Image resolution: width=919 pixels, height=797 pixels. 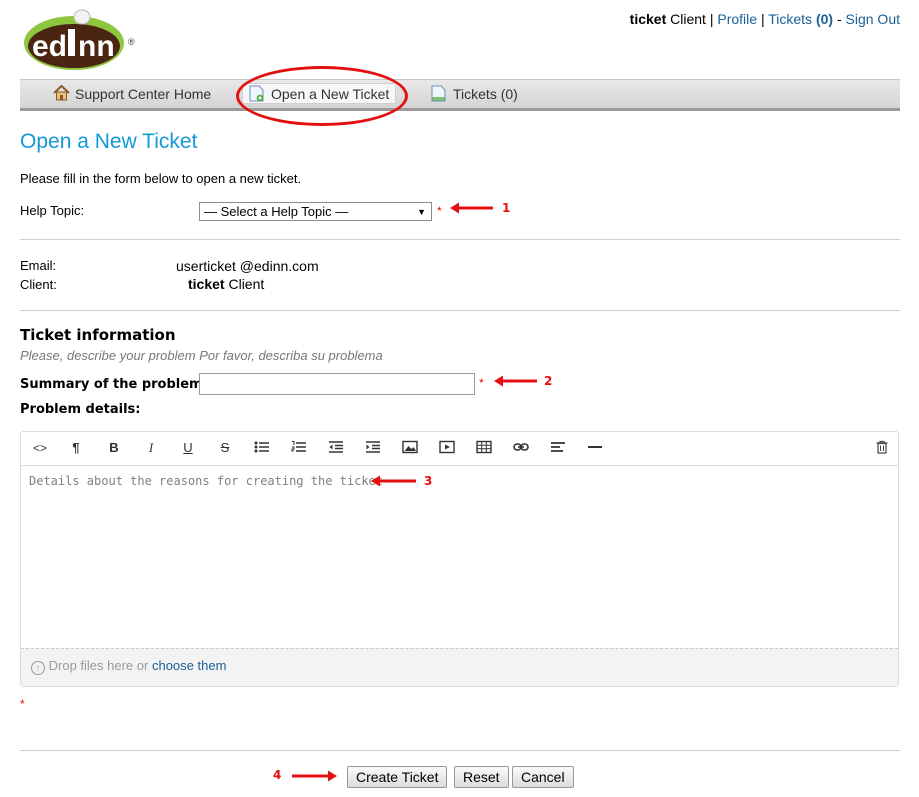 What do you see at coordinates (40, 448) in the screenshot?
I see `html-icon: <>` at bounding box center [40, 448].